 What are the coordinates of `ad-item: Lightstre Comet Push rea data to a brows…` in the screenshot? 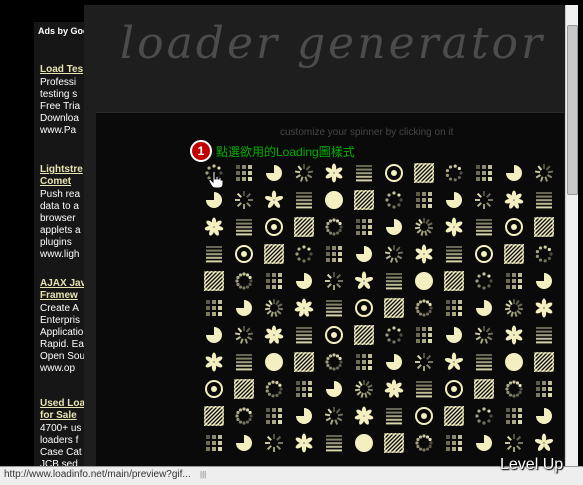 It's located at (63, 212).